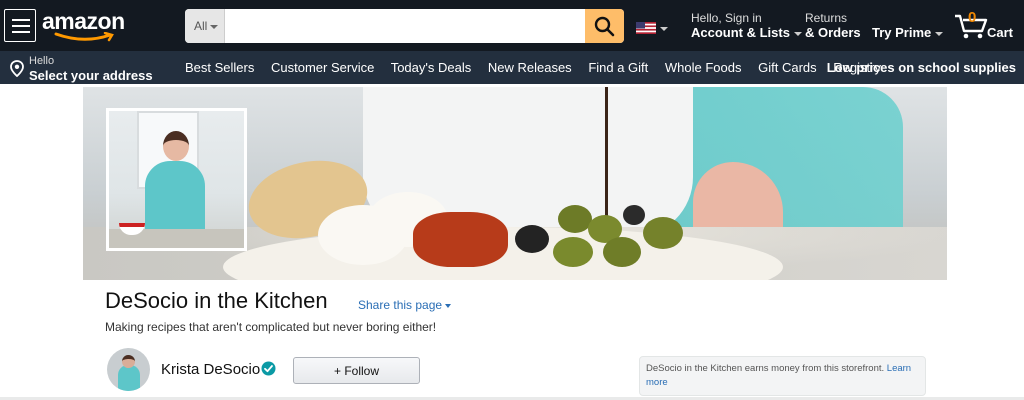 The width and height of the screenshot is (1024, 400). What do you see at coordinates (740, 32) in the screenshot?
I see `account-label: Account & Lists` at bounding box center [740, 32].